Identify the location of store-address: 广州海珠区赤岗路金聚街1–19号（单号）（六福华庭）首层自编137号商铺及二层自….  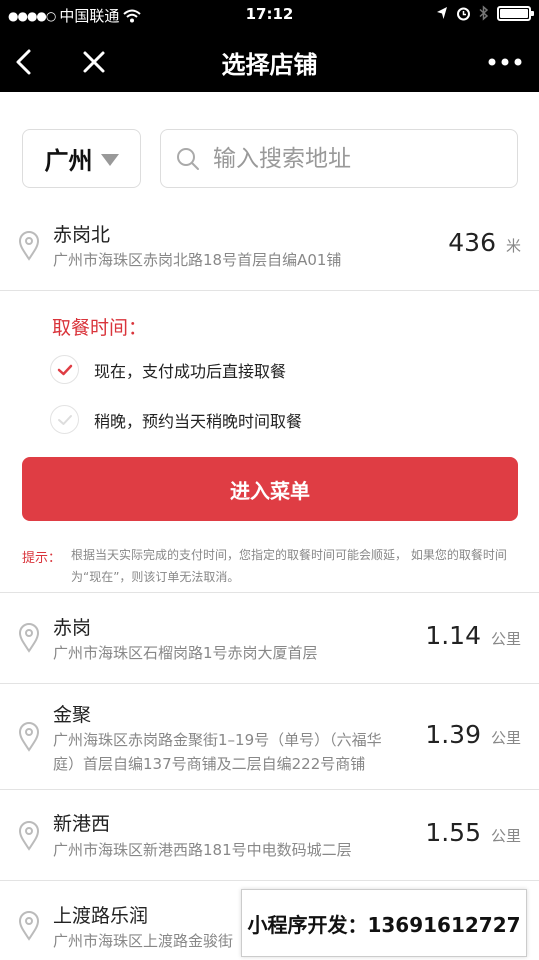
(217, 752).